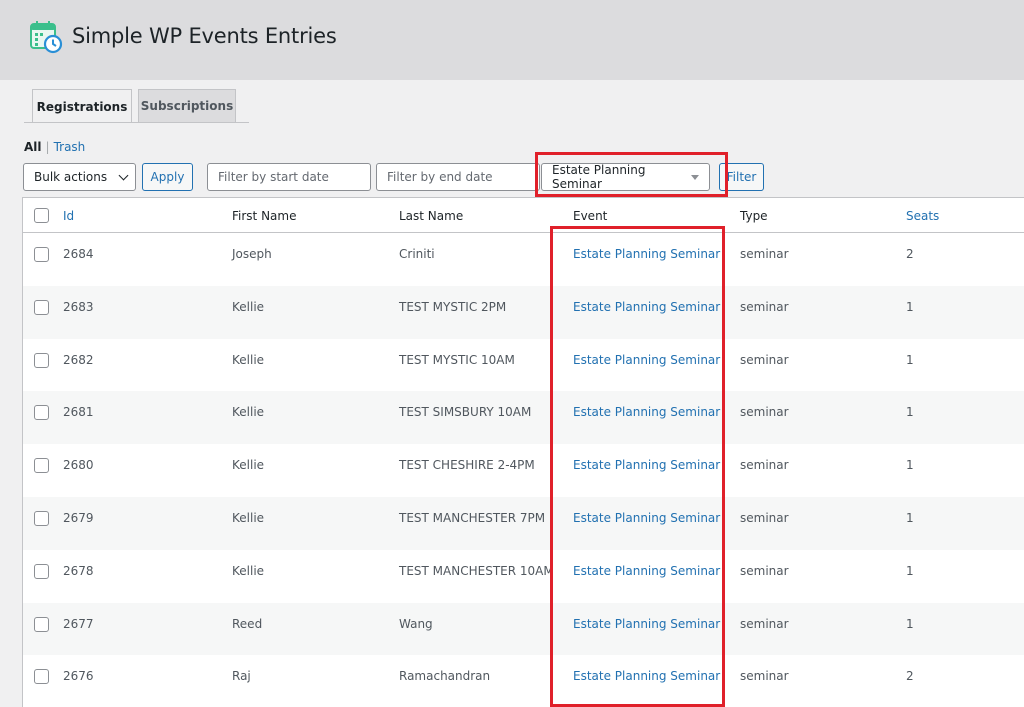 The height and width of the screenshot is (707, 1024). Describe the element at coordinates (252, 254) in the screenshot. I see `cell-first-name: Joseph` at that location.